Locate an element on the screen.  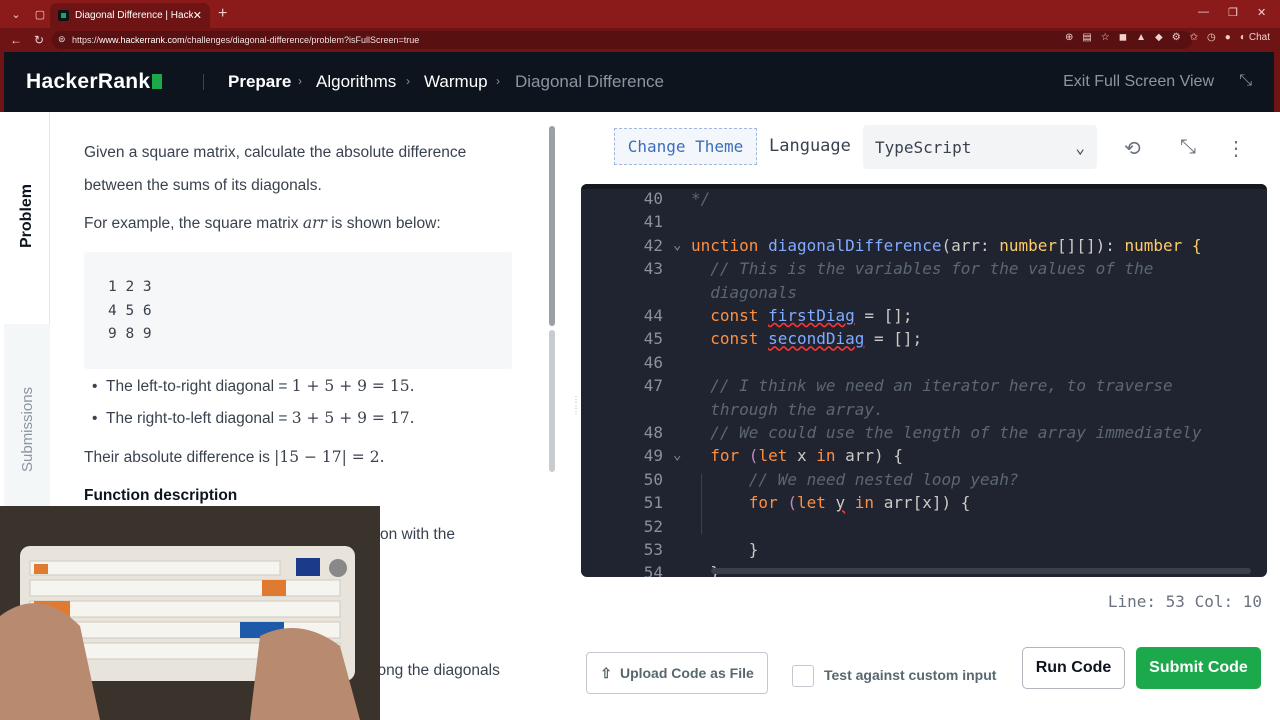
site-info-icon: ⊜ is located at coordinates (62, 39).